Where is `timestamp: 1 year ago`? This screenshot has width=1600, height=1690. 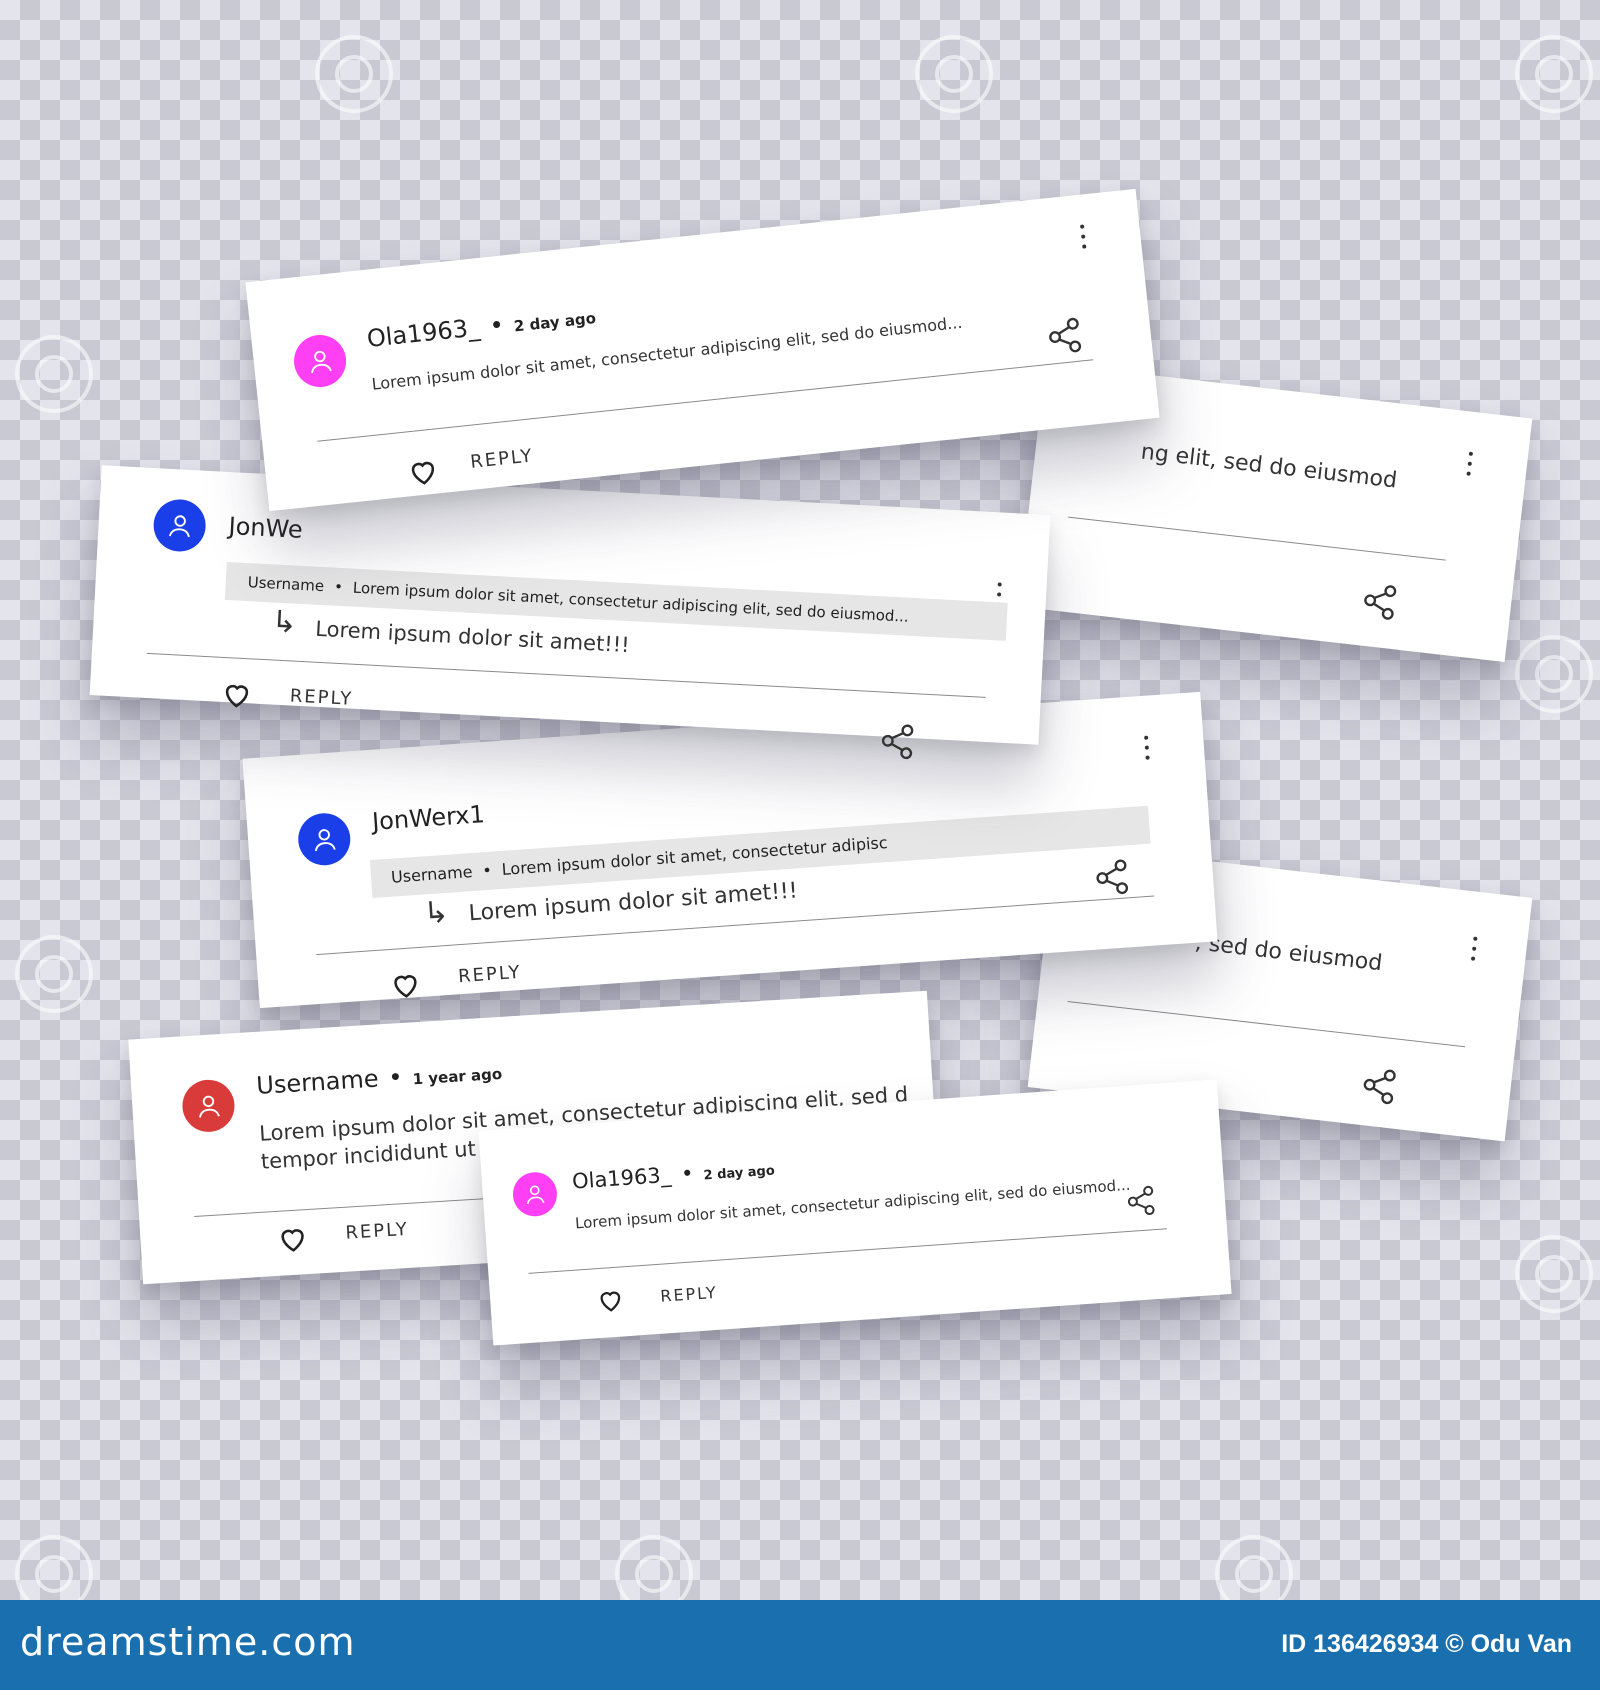 timestamp: 1 year ago is located at coordinates (457, 1076).